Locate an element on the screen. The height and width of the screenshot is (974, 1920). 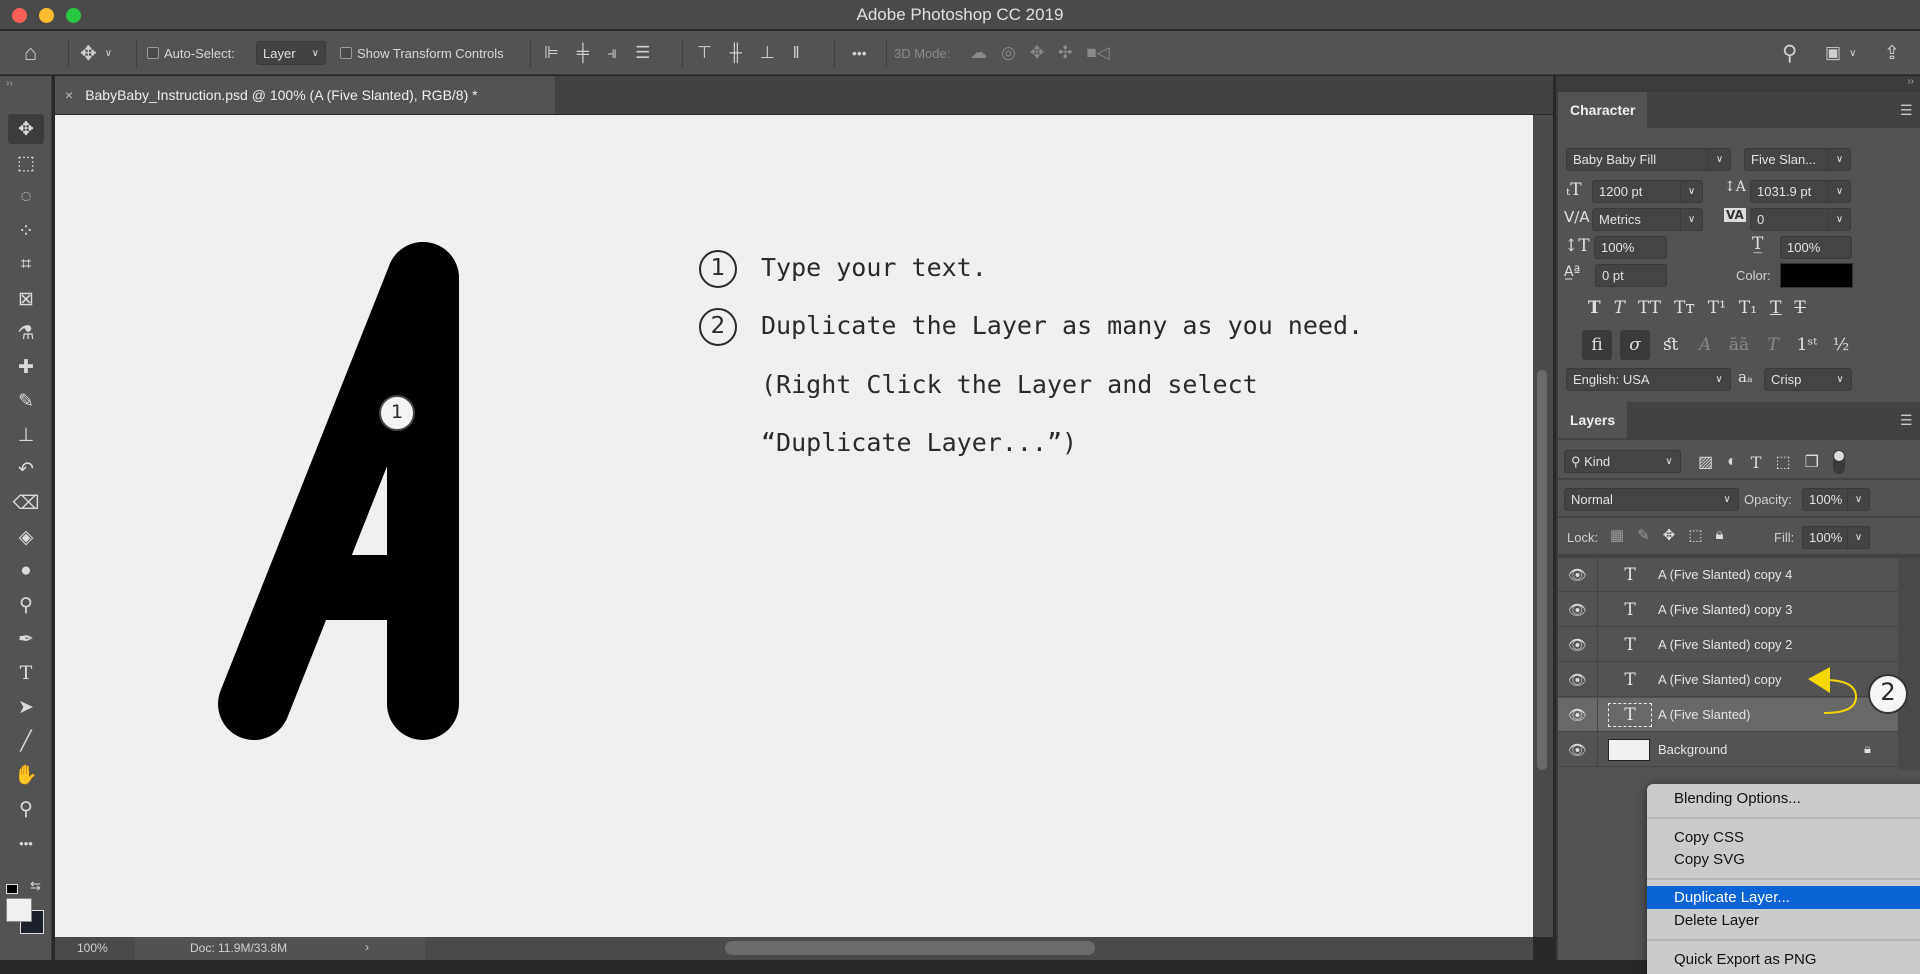
align-right-icon: ⫣ is located at coordinates (612, 53).